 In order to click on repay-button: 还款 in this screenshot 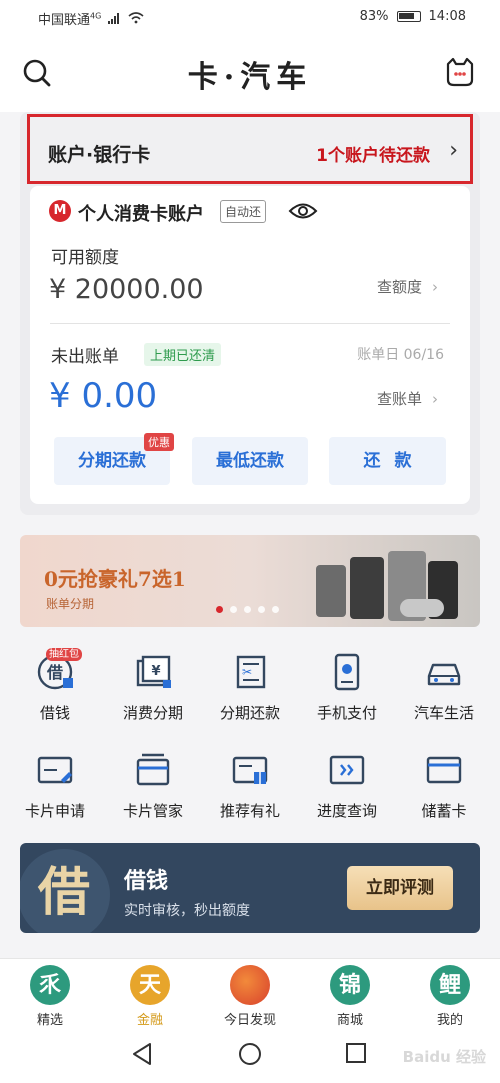, I will do `click(387, 461)`.